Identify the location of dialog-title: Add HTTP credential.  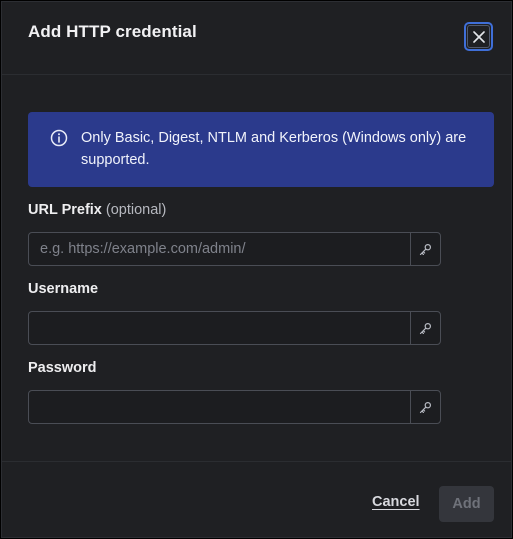
(112, 31).